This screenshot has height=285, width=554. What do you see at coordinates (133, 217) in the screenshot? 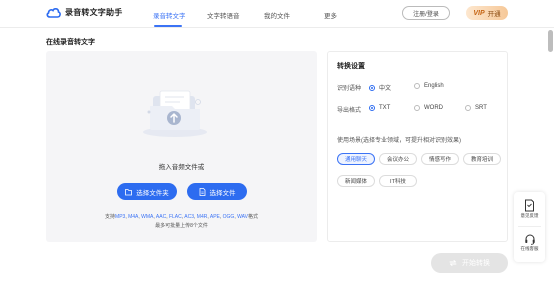
I see `format-m4a: M4A` at bounding box center [133, 217].